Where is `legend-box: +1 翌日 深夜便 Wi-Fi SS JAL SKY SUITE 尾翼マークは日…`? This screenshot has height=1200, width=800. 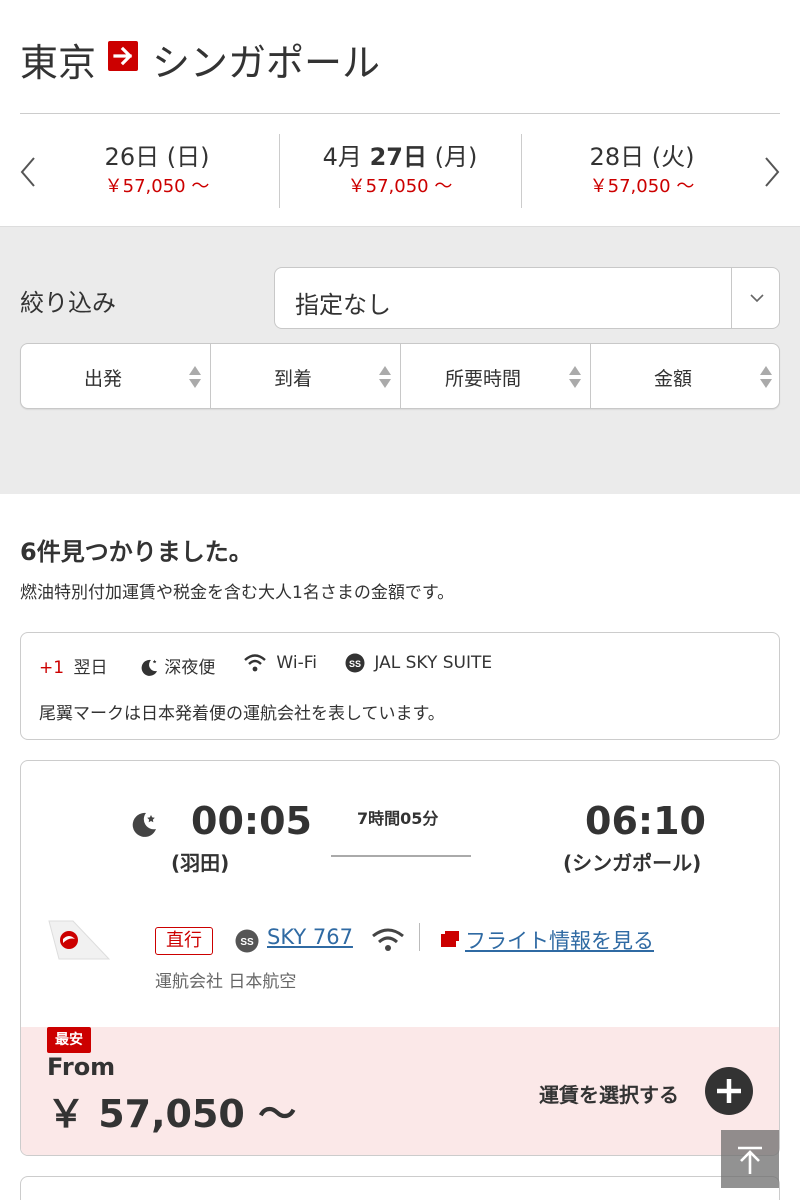 legend-box: +1 翌日 深夜便 Wi-Fi SS JAL SKY SUITE 尾翼マークは日… is located at coordinates (400, 686).